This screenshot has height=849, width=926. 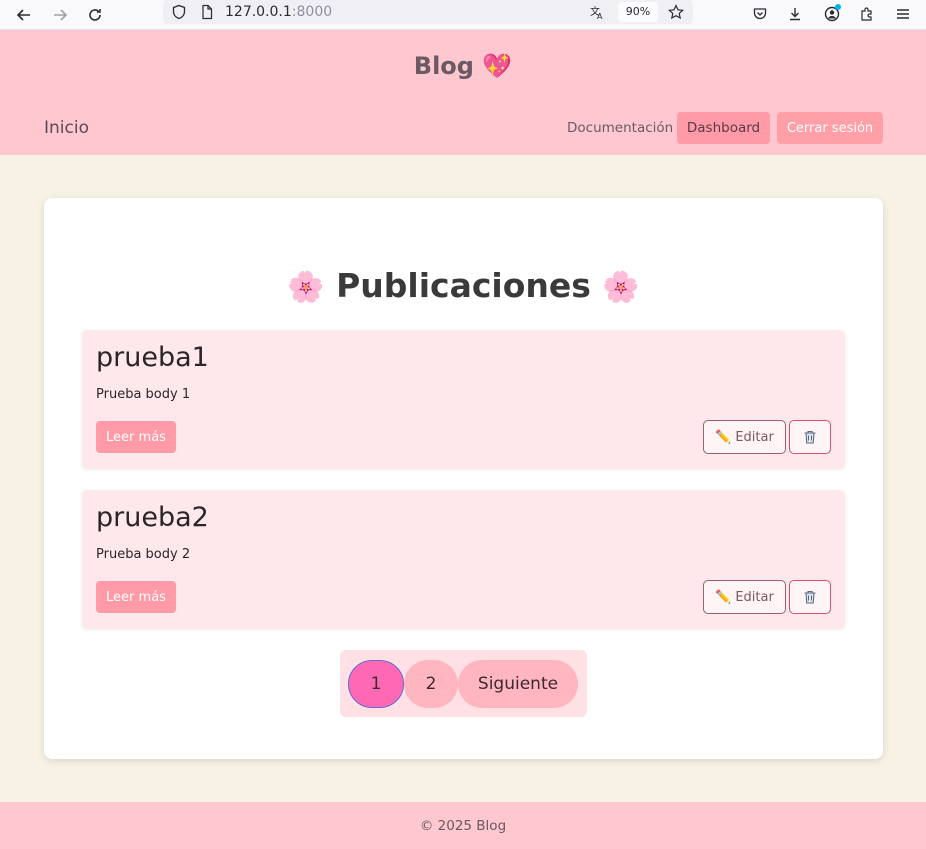 What do you see at coordinates (152, 517) in the screenshot?
I see `post-title: prueba2` at bounding box center [152, 517].